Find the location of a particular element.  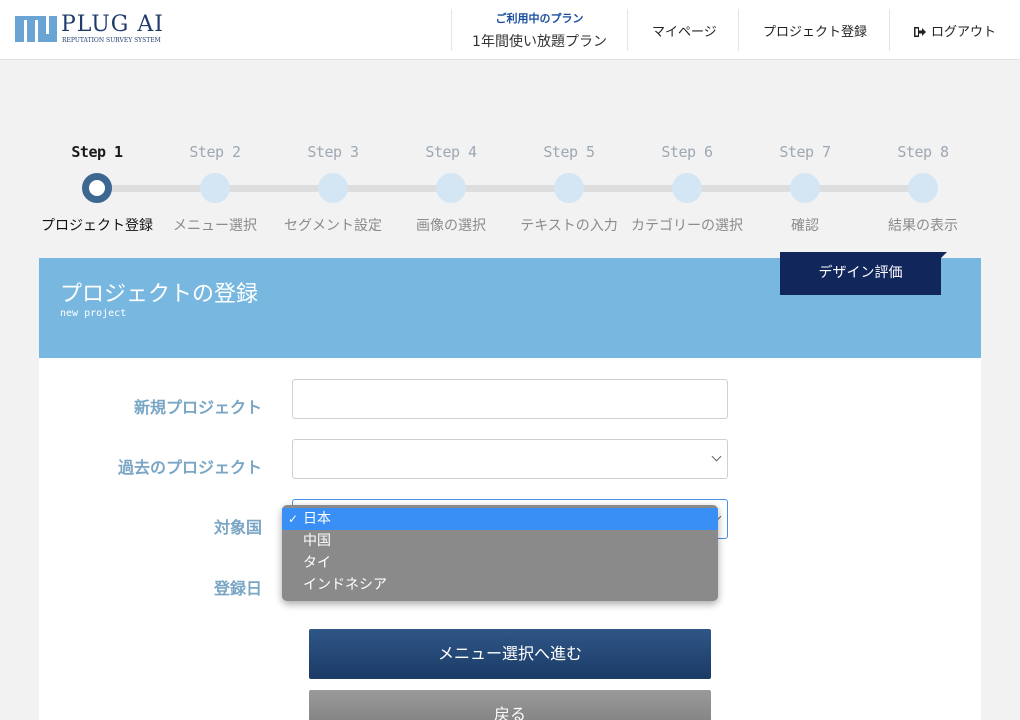

nav-project-register-link: プロジェクト登録 is located at coordinates (815, 30).